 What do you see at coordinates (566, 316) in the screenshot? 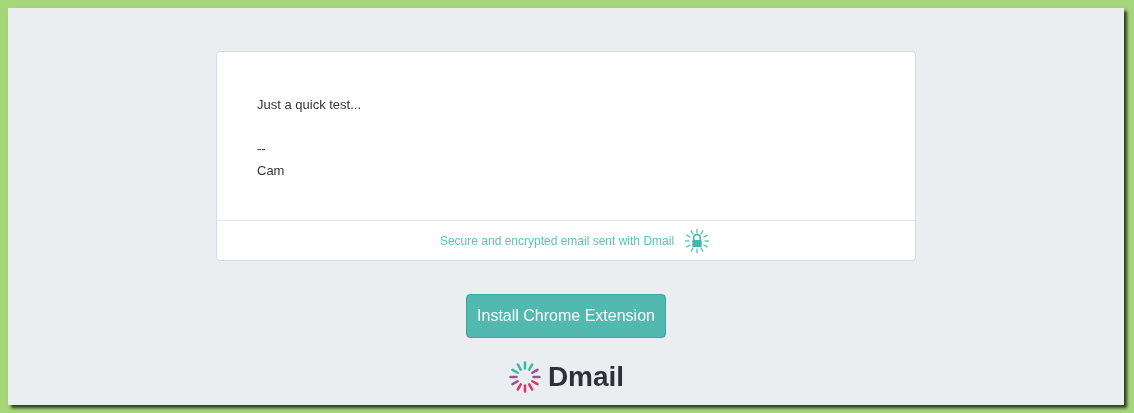
I see `install-extension-button: Install Chrome Extension` at bounding box center [566, 316].